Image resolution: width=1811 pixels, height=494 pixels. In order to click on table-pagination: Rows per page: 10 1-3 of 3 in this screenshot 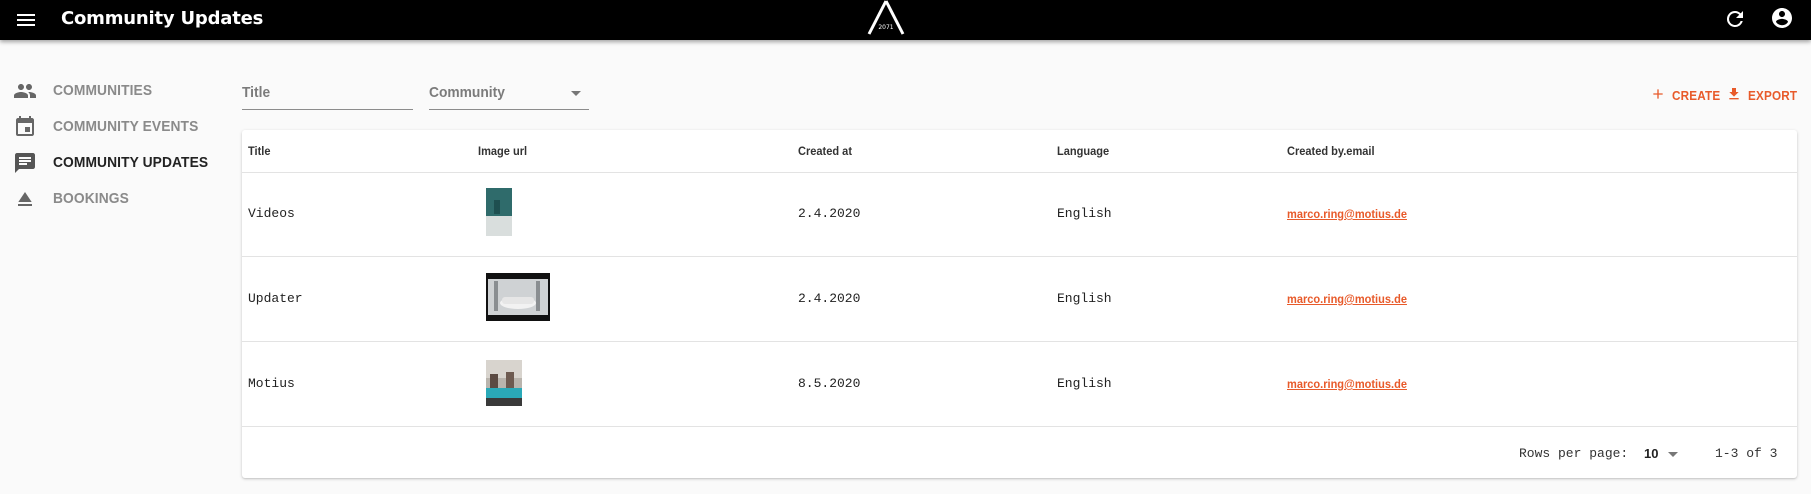, I will do `click(1019, 454)`.